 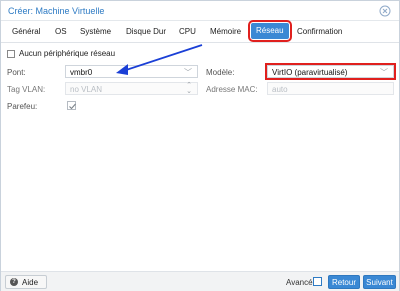 What do you see at coordinates (131, 71) in the screenshot?
I see `bridge-select: vmbr0 ﹀` at bounding box center [131, 71].